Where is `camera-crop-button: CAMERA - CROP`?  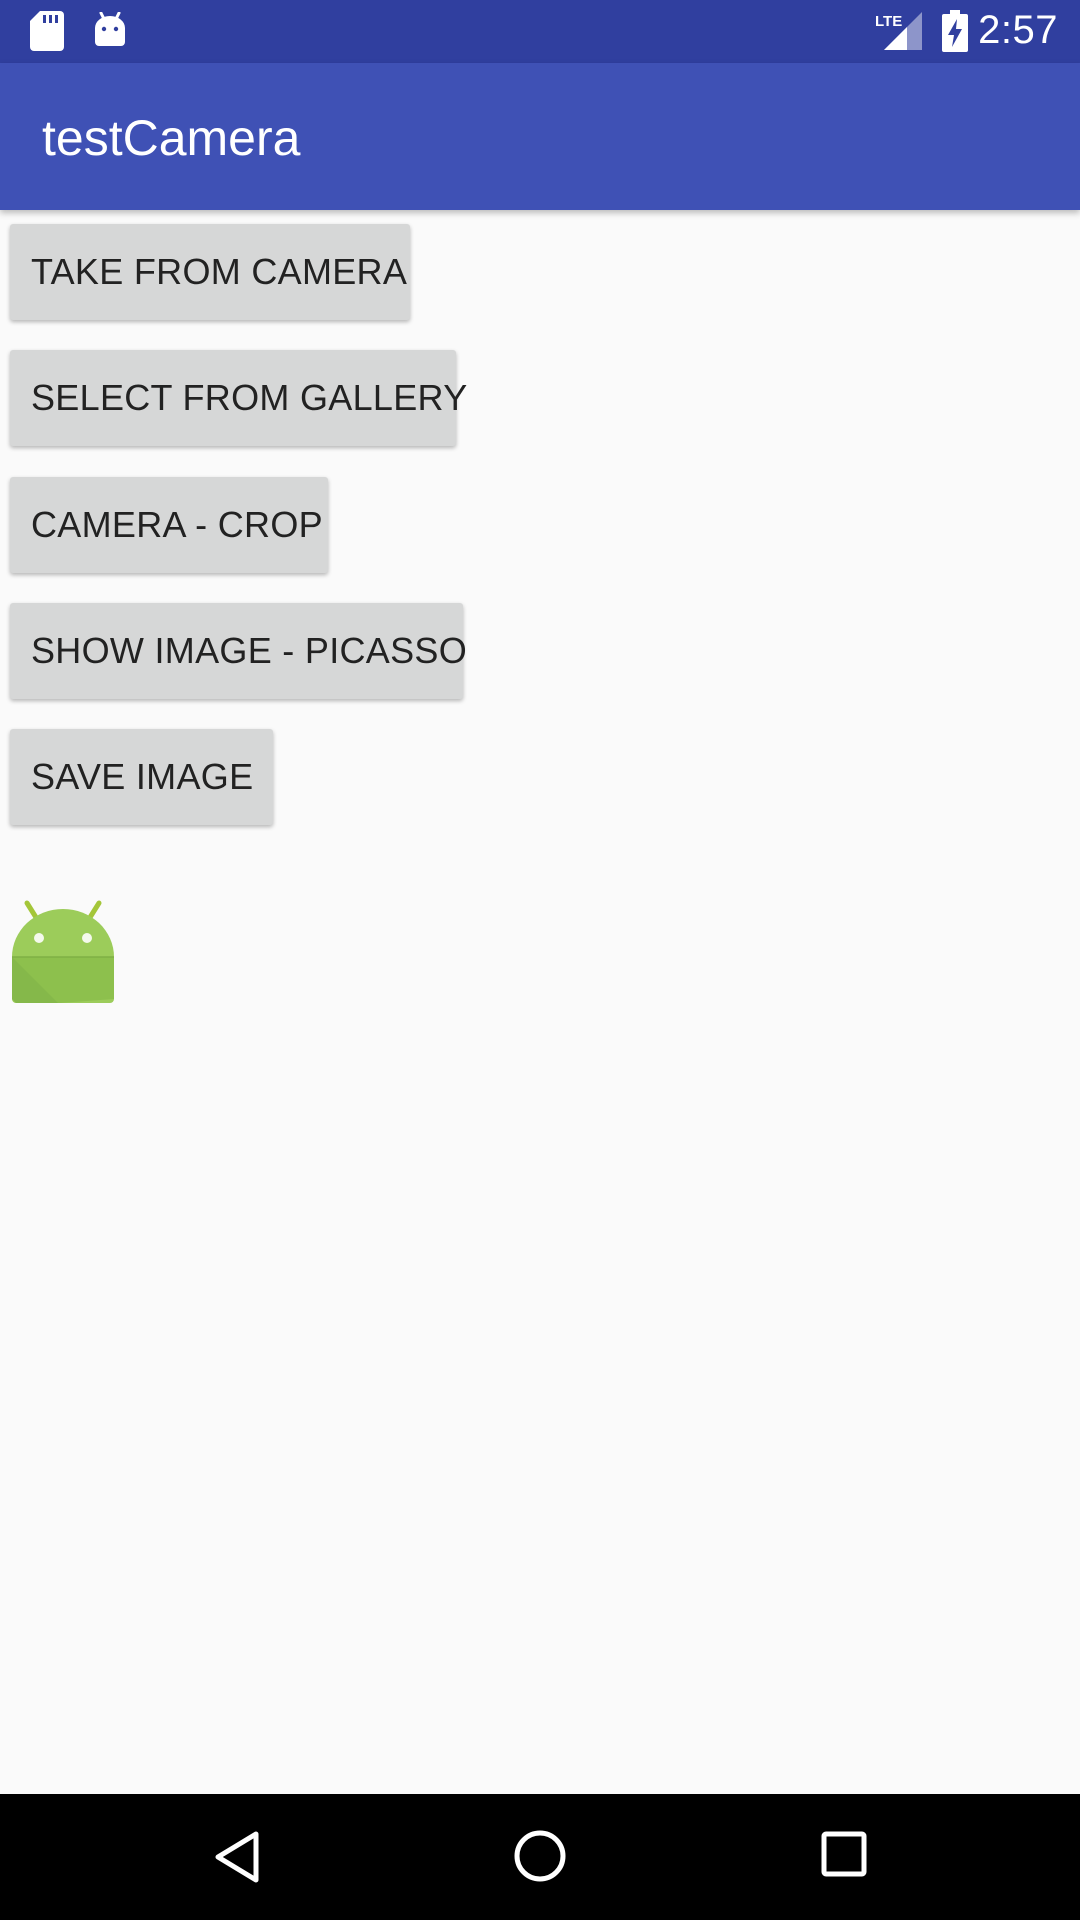 camera-crop-button: CAMERA - CROP is located at coordinates (169, 525).